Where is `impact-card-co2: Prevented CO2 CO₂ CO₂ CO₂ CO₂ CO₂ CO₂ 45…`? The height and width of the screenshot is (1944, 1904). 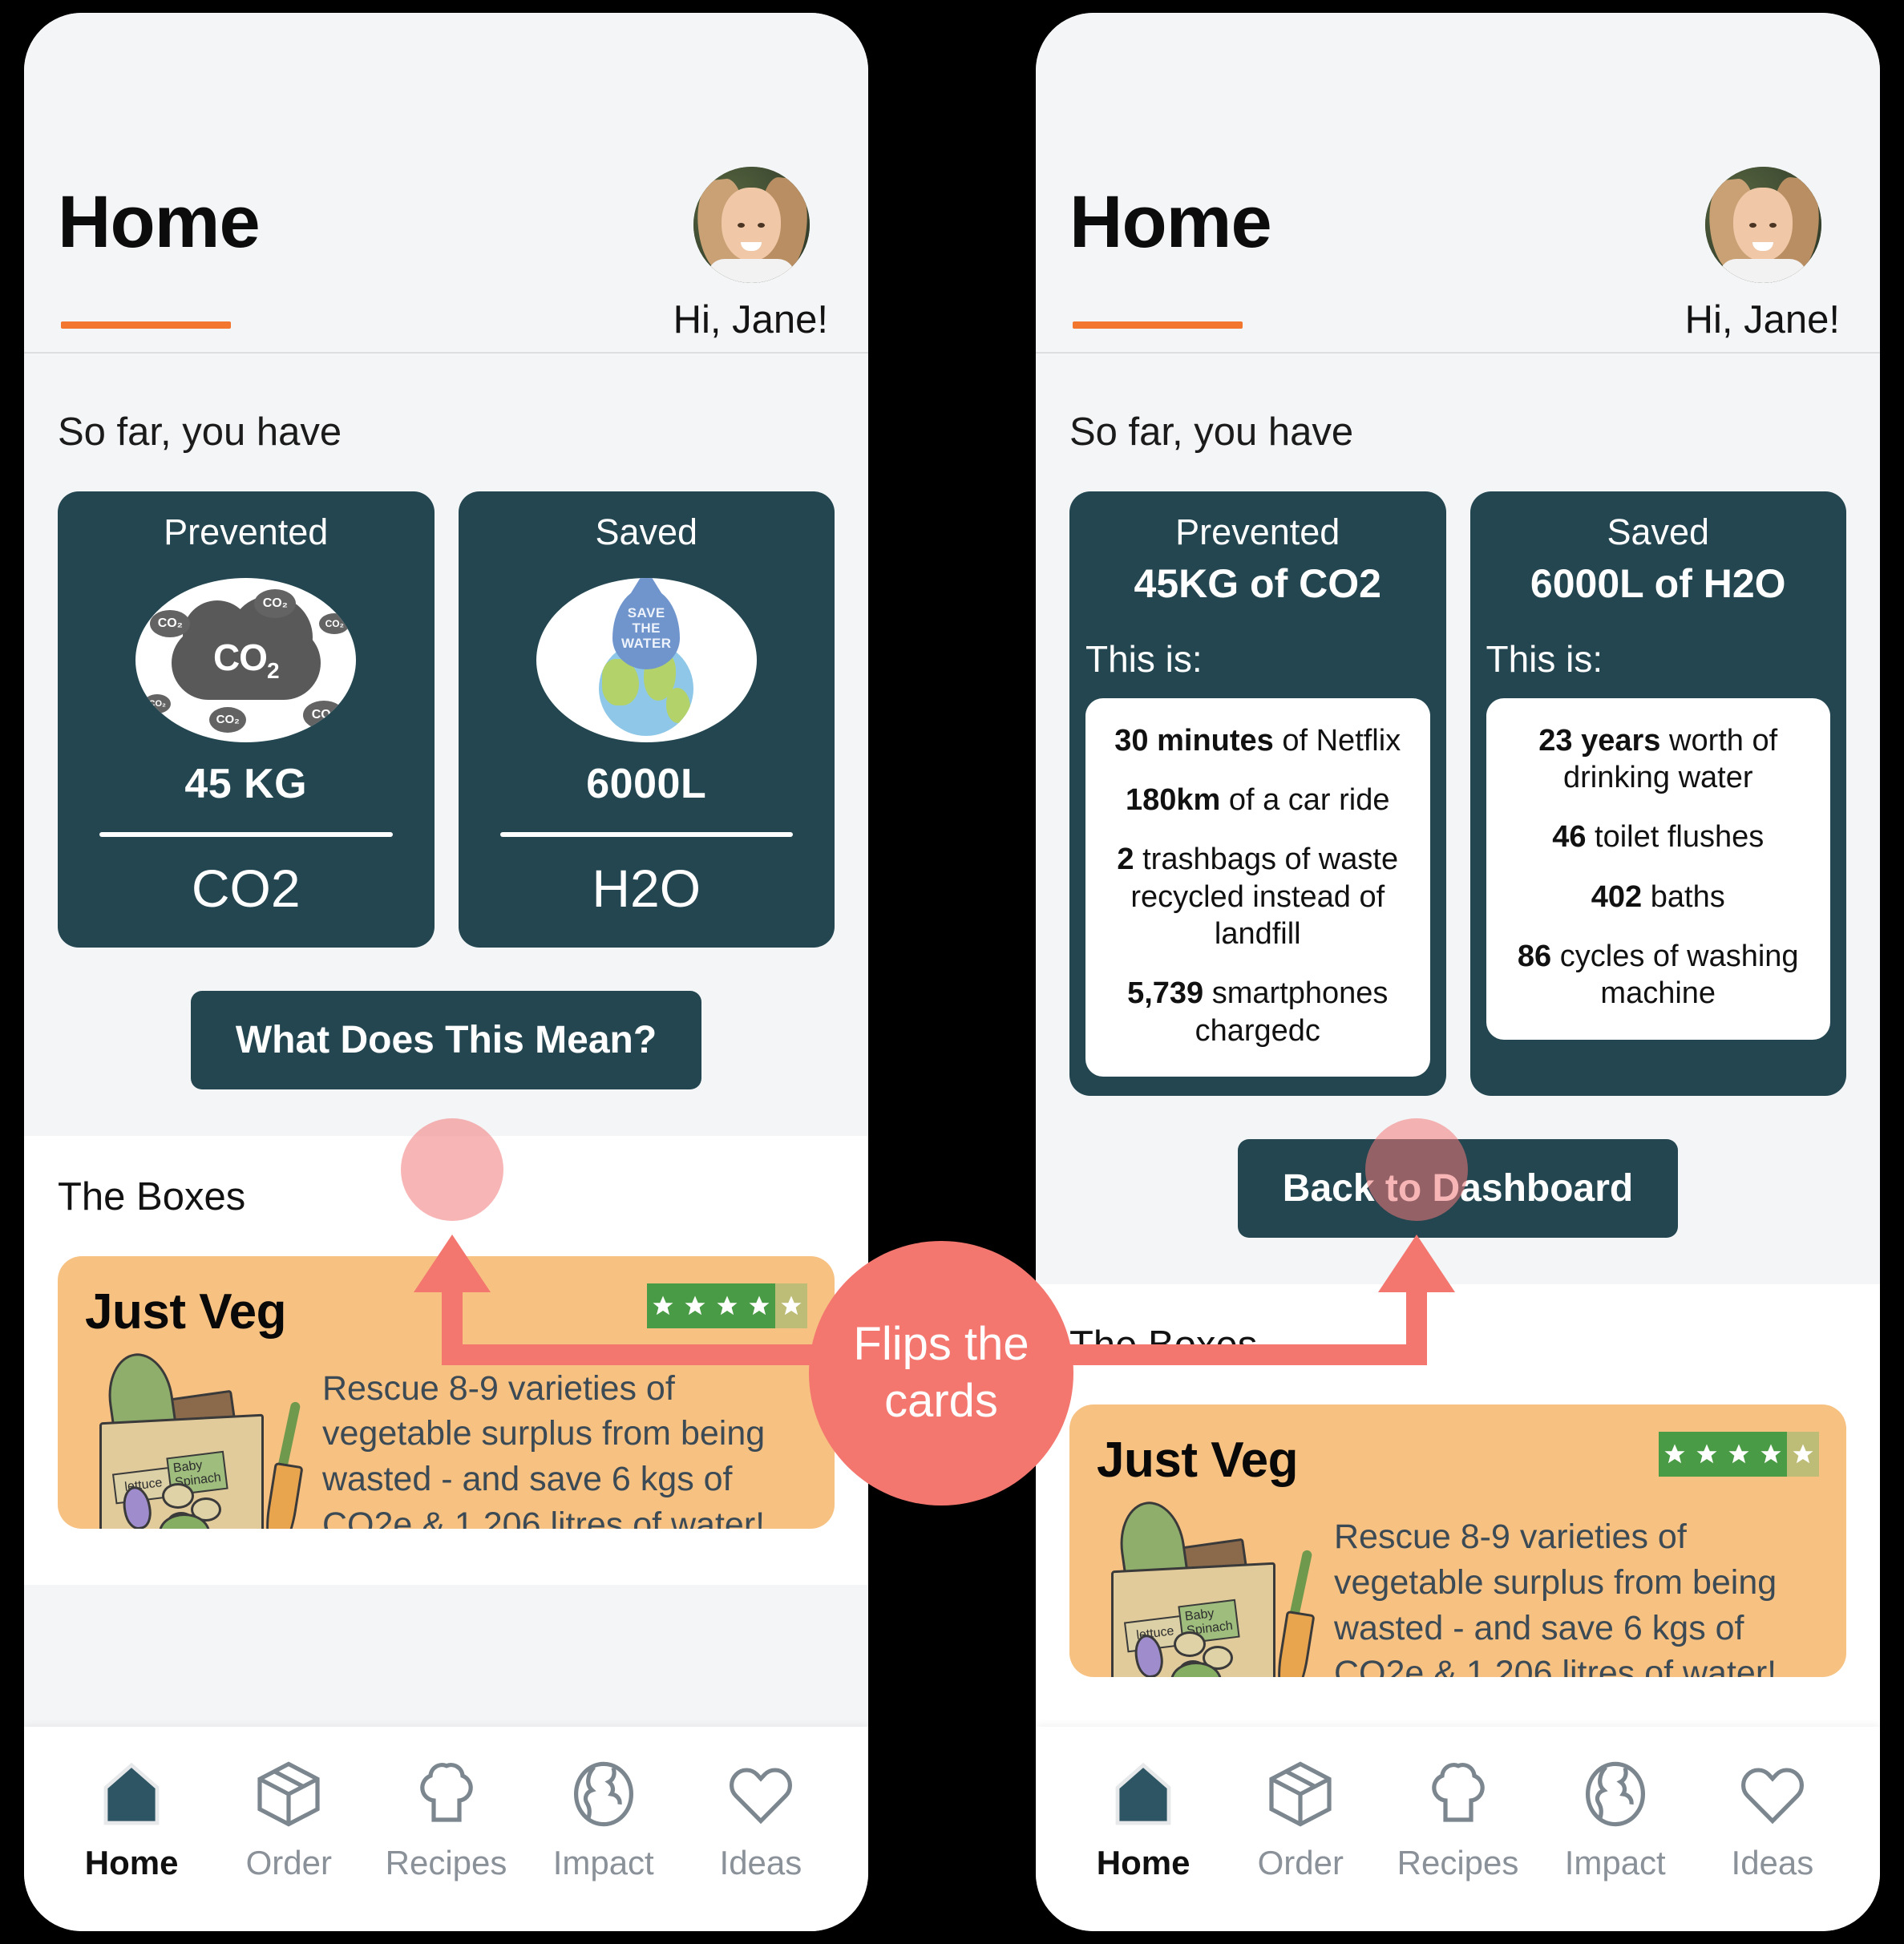
impact-card-co2: Prevented CO2 CO₂ CO₂ CO₂ CO₂ CO₂ CO₂ 45… is located at coordinates (246, 719).